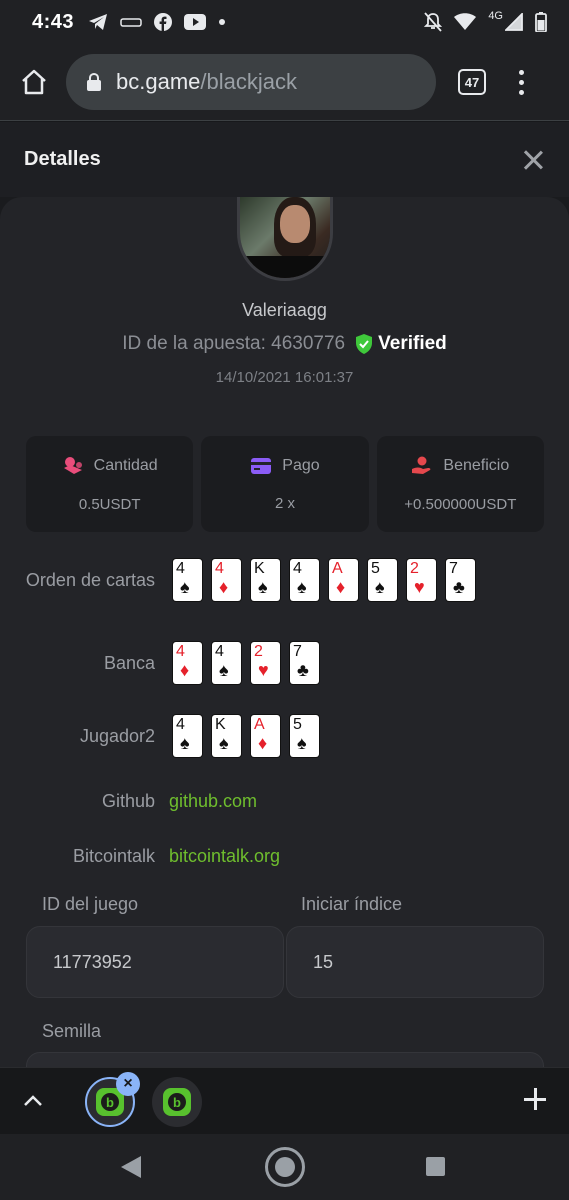  What do you see at coordinates (297, 724) in the screenshot?
I see `card-rank: 5` at bounding box center [297, 724].